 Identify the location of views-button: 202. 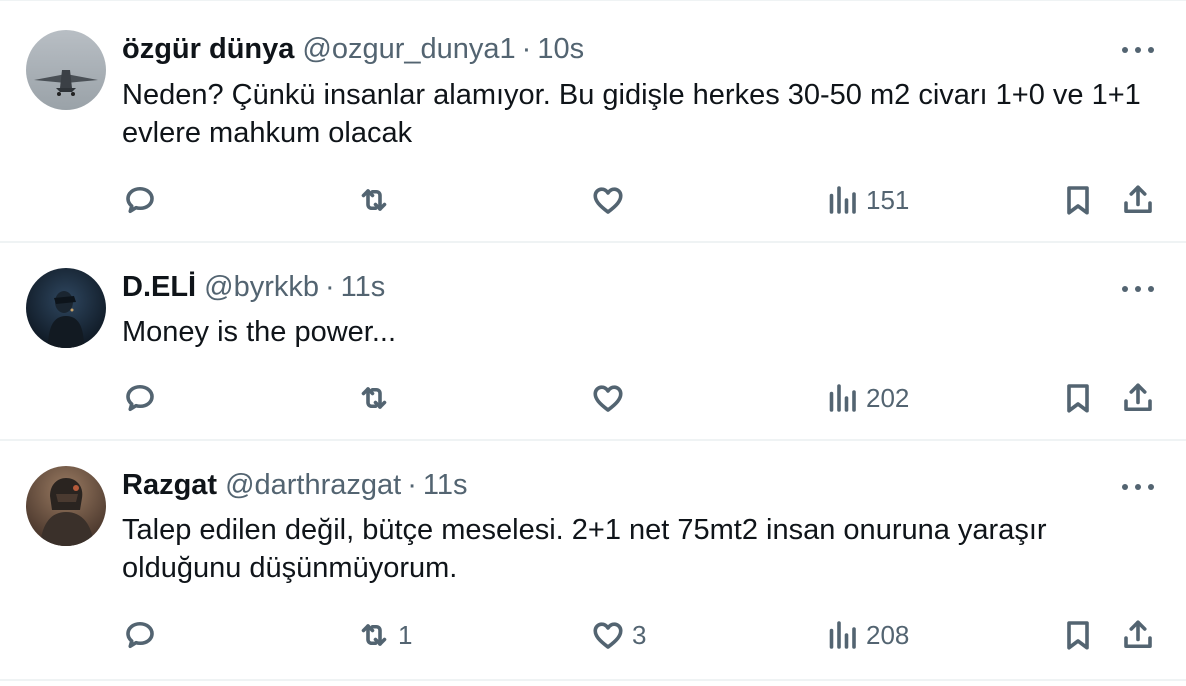
(866, 398).